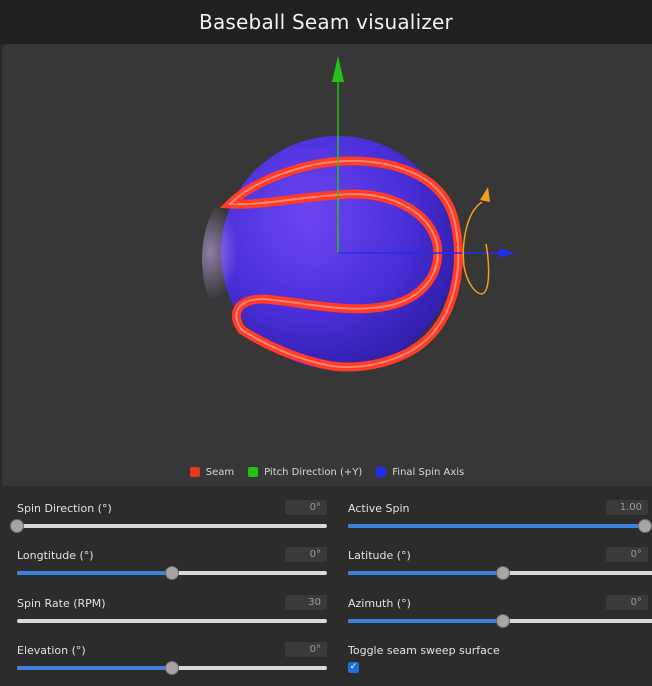 Image resolution: width=652 pixels, height=686 pixels. I want to click on latitude-slider, so click(500, 573).